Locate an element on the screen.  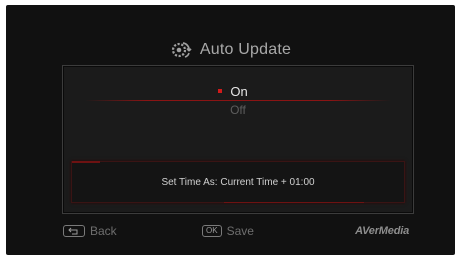
set-time-text: Set Time As: Current Time + 01:00 is located at coordinates (238, 182).